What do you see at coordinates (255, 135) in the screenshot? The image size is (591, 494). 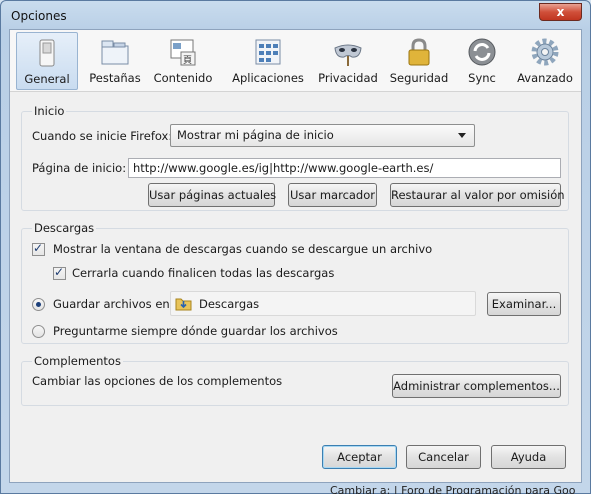 I see `startup-select-value: Mostrar mi página de inicio` at bounding box center [255, 135].